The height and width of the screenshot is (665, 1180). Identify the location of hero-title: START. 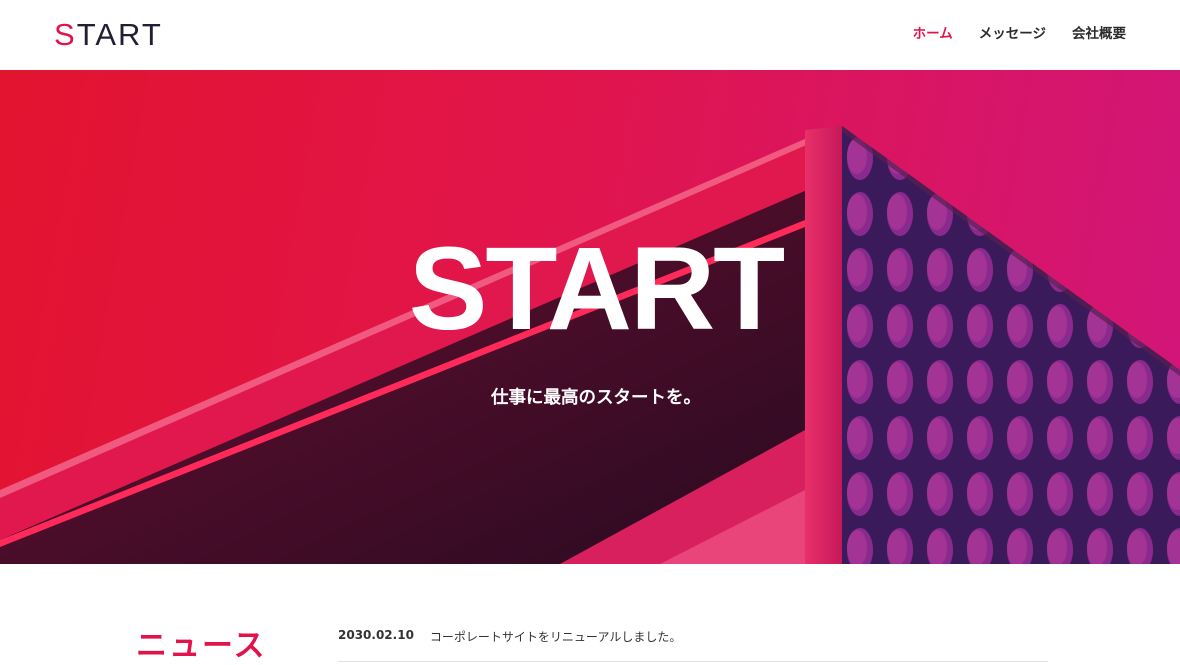
(597, 289).